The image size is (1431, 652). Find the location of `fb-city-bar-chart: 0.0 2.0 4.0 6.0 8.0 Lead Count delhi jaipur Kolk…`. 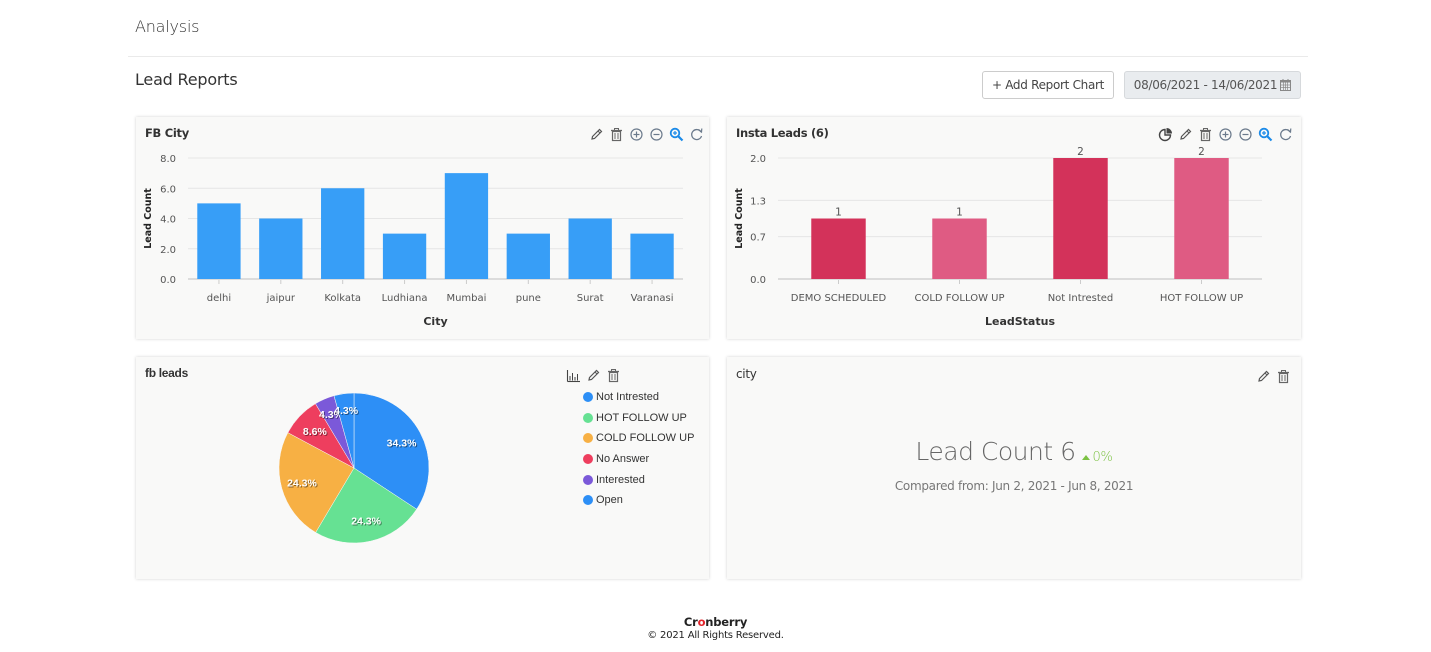

fb-city-bar-chart: 0.0 2.0 4.0 6.0 8.0 Lead Count delhi jaipur Kolk… is located at coordinates (413, 241).